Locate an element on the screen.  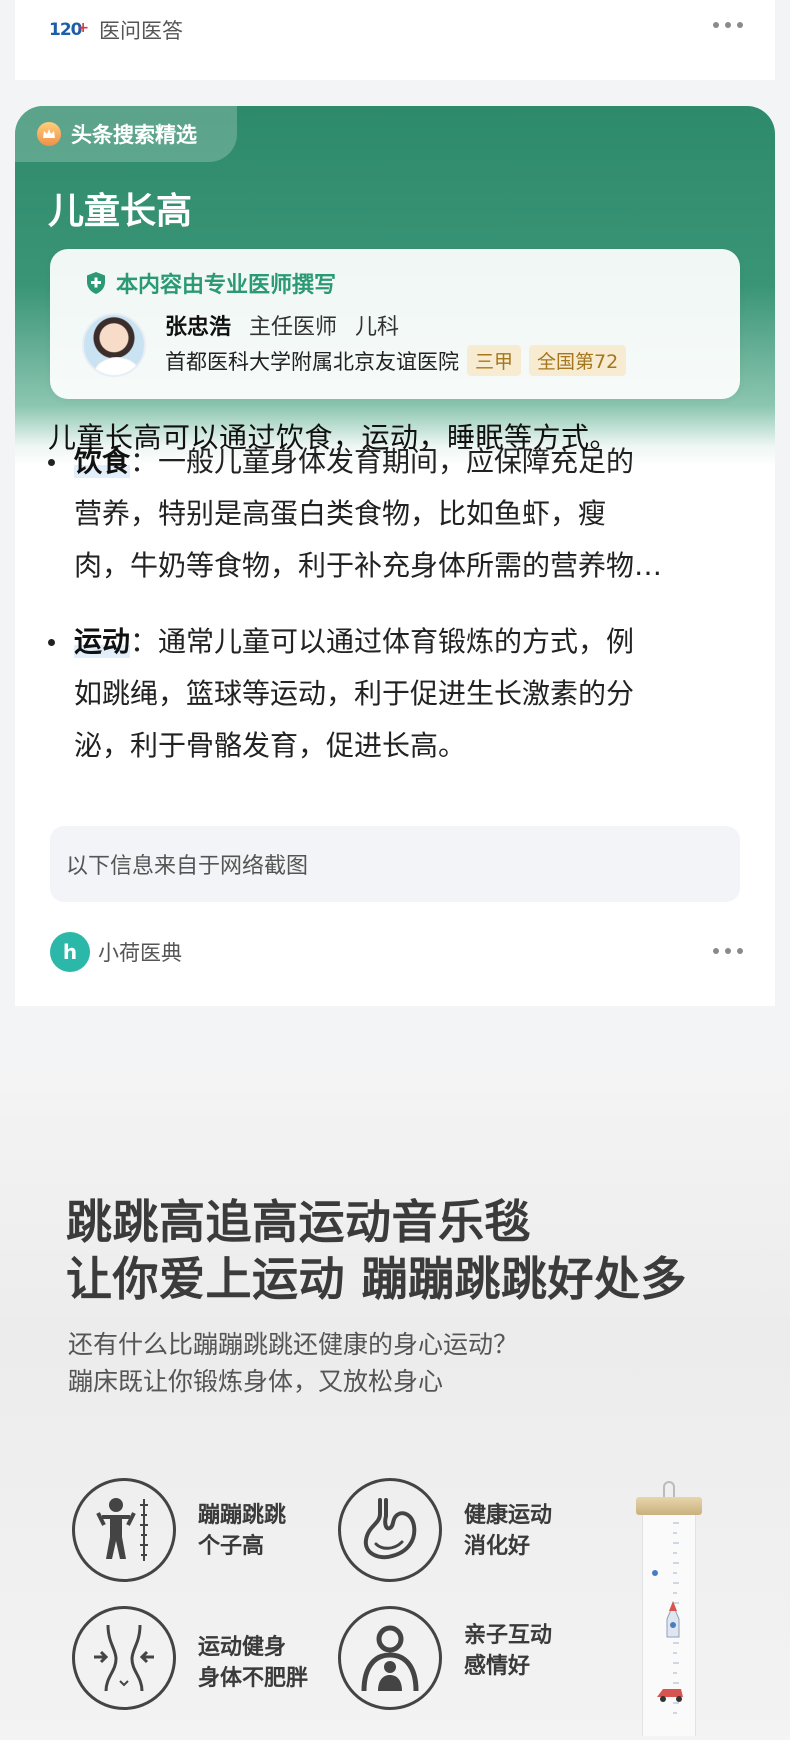
ruler-strip is located at coordinates (669, 1625).